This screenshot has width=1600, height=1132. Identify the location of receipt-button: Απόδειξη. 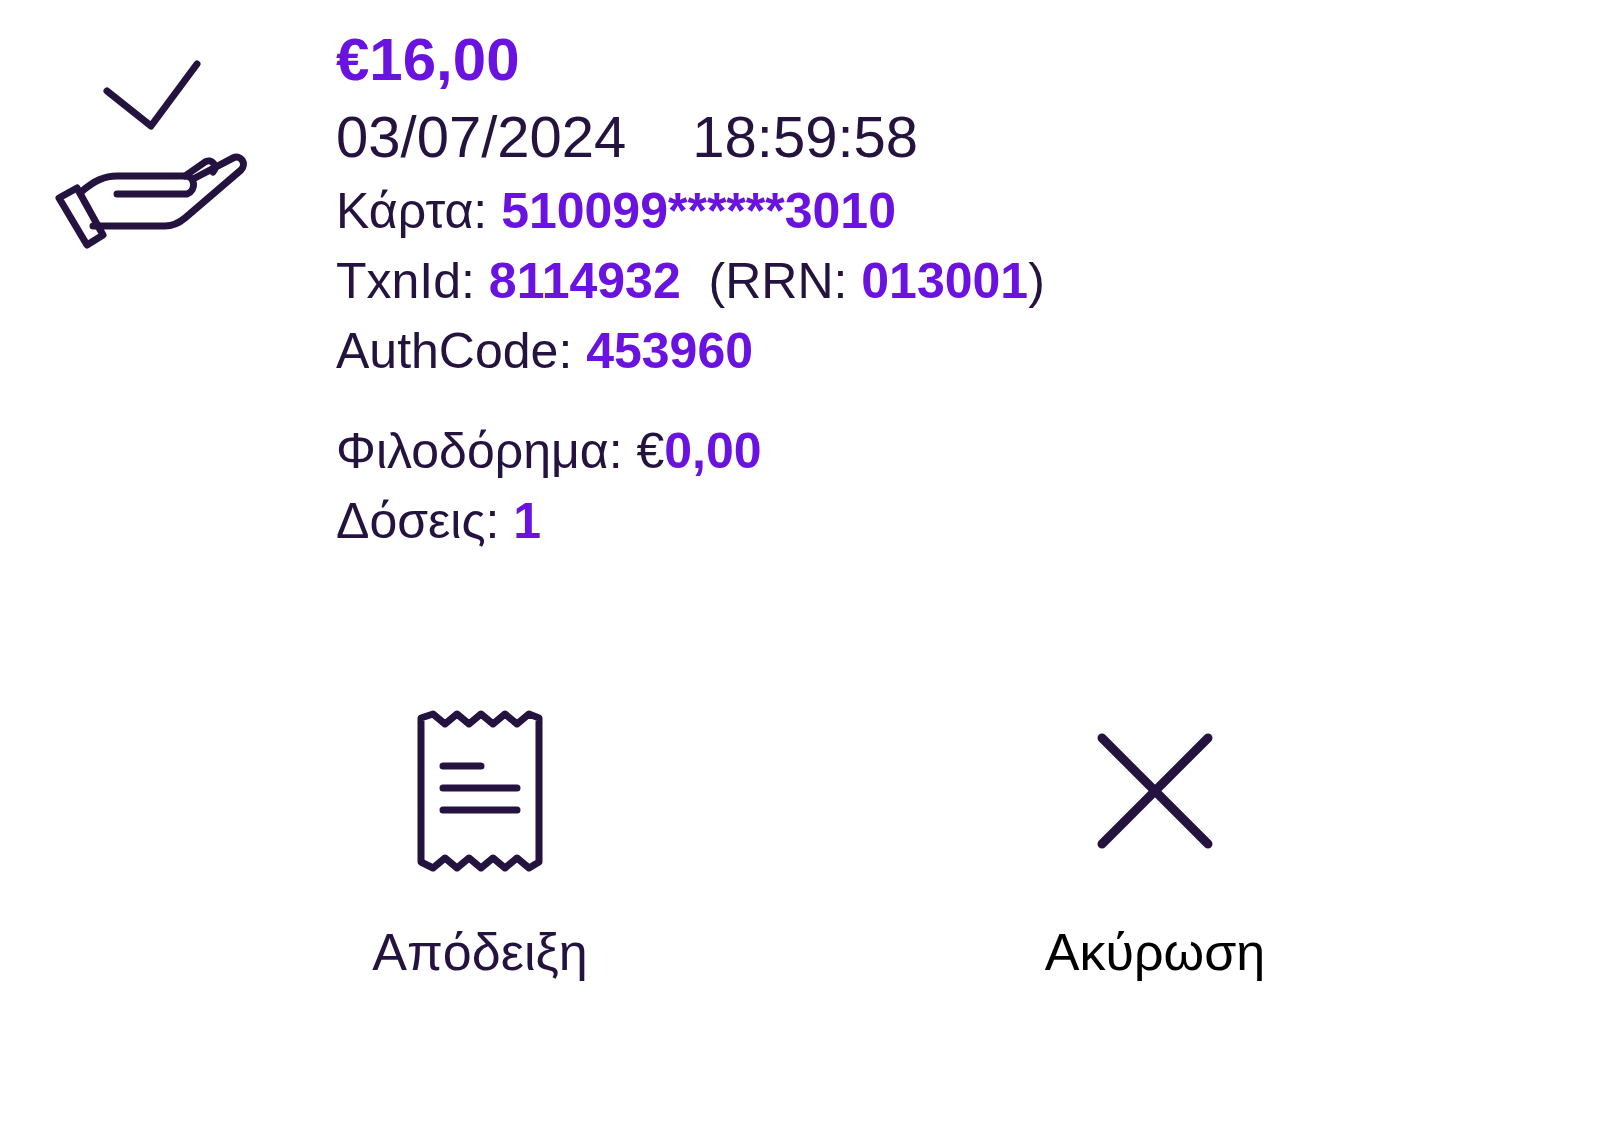
(480, 845).